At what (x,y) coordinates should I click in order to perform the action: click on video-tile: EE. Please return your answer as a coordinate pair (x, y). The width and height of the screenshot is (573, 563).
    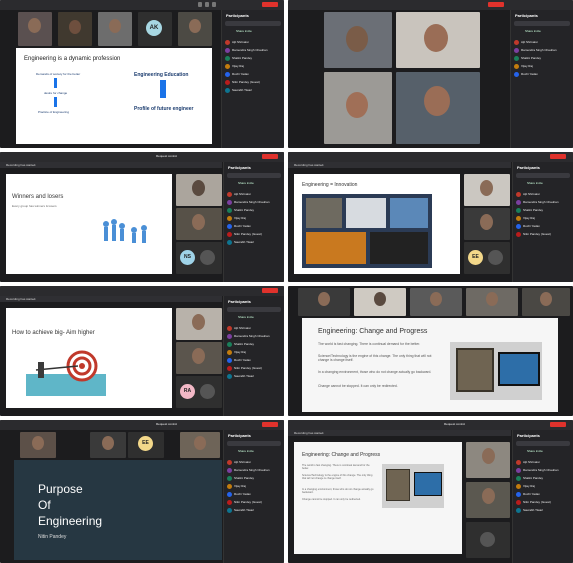
    Looking at the image, I should click on (146, 445).